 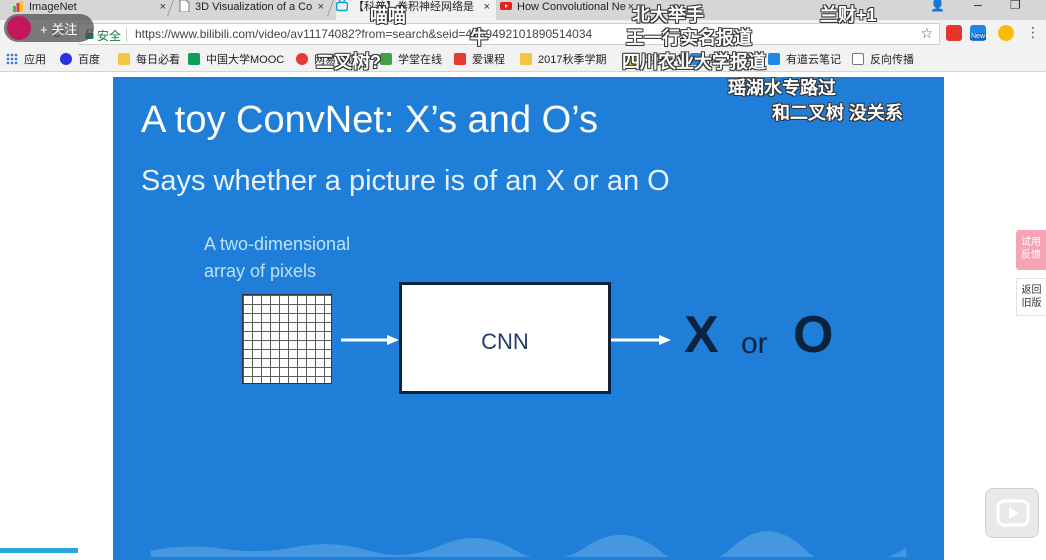 What do you see at coordinates (287, 339) in the screenshot?
I see `pixel-grid` at bounding box center [287, 339].